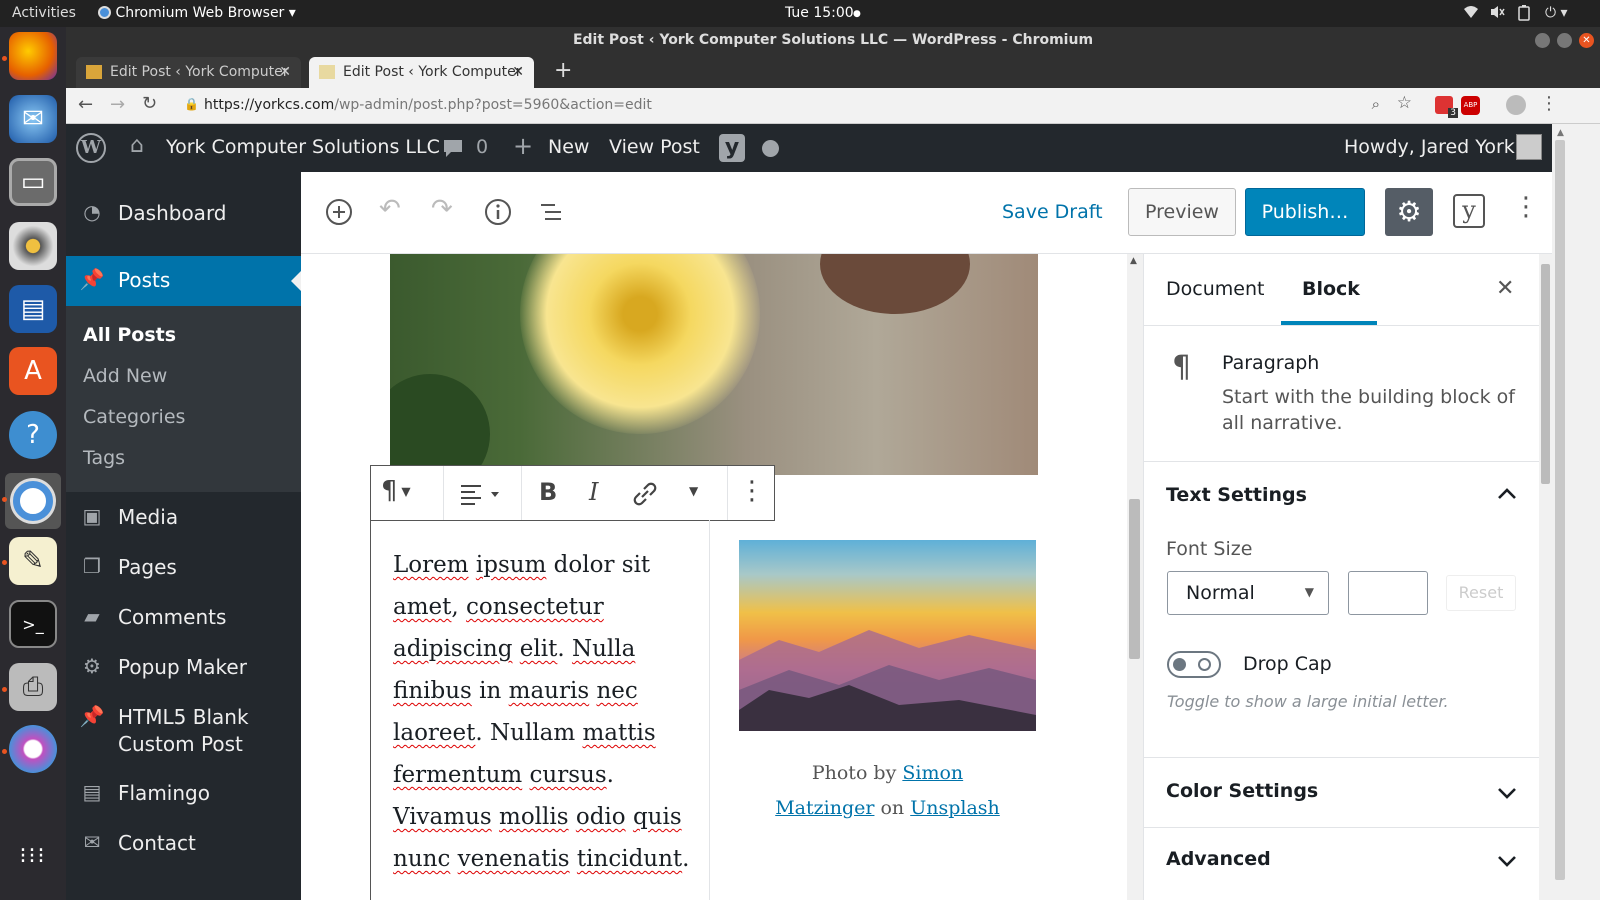 The width and height of the screenshot is (1600, 900). What do you see at coordinates (183, 518) in the screenshot?
I see `menu-media: ▣ Media` at bounding box center [183, 518].